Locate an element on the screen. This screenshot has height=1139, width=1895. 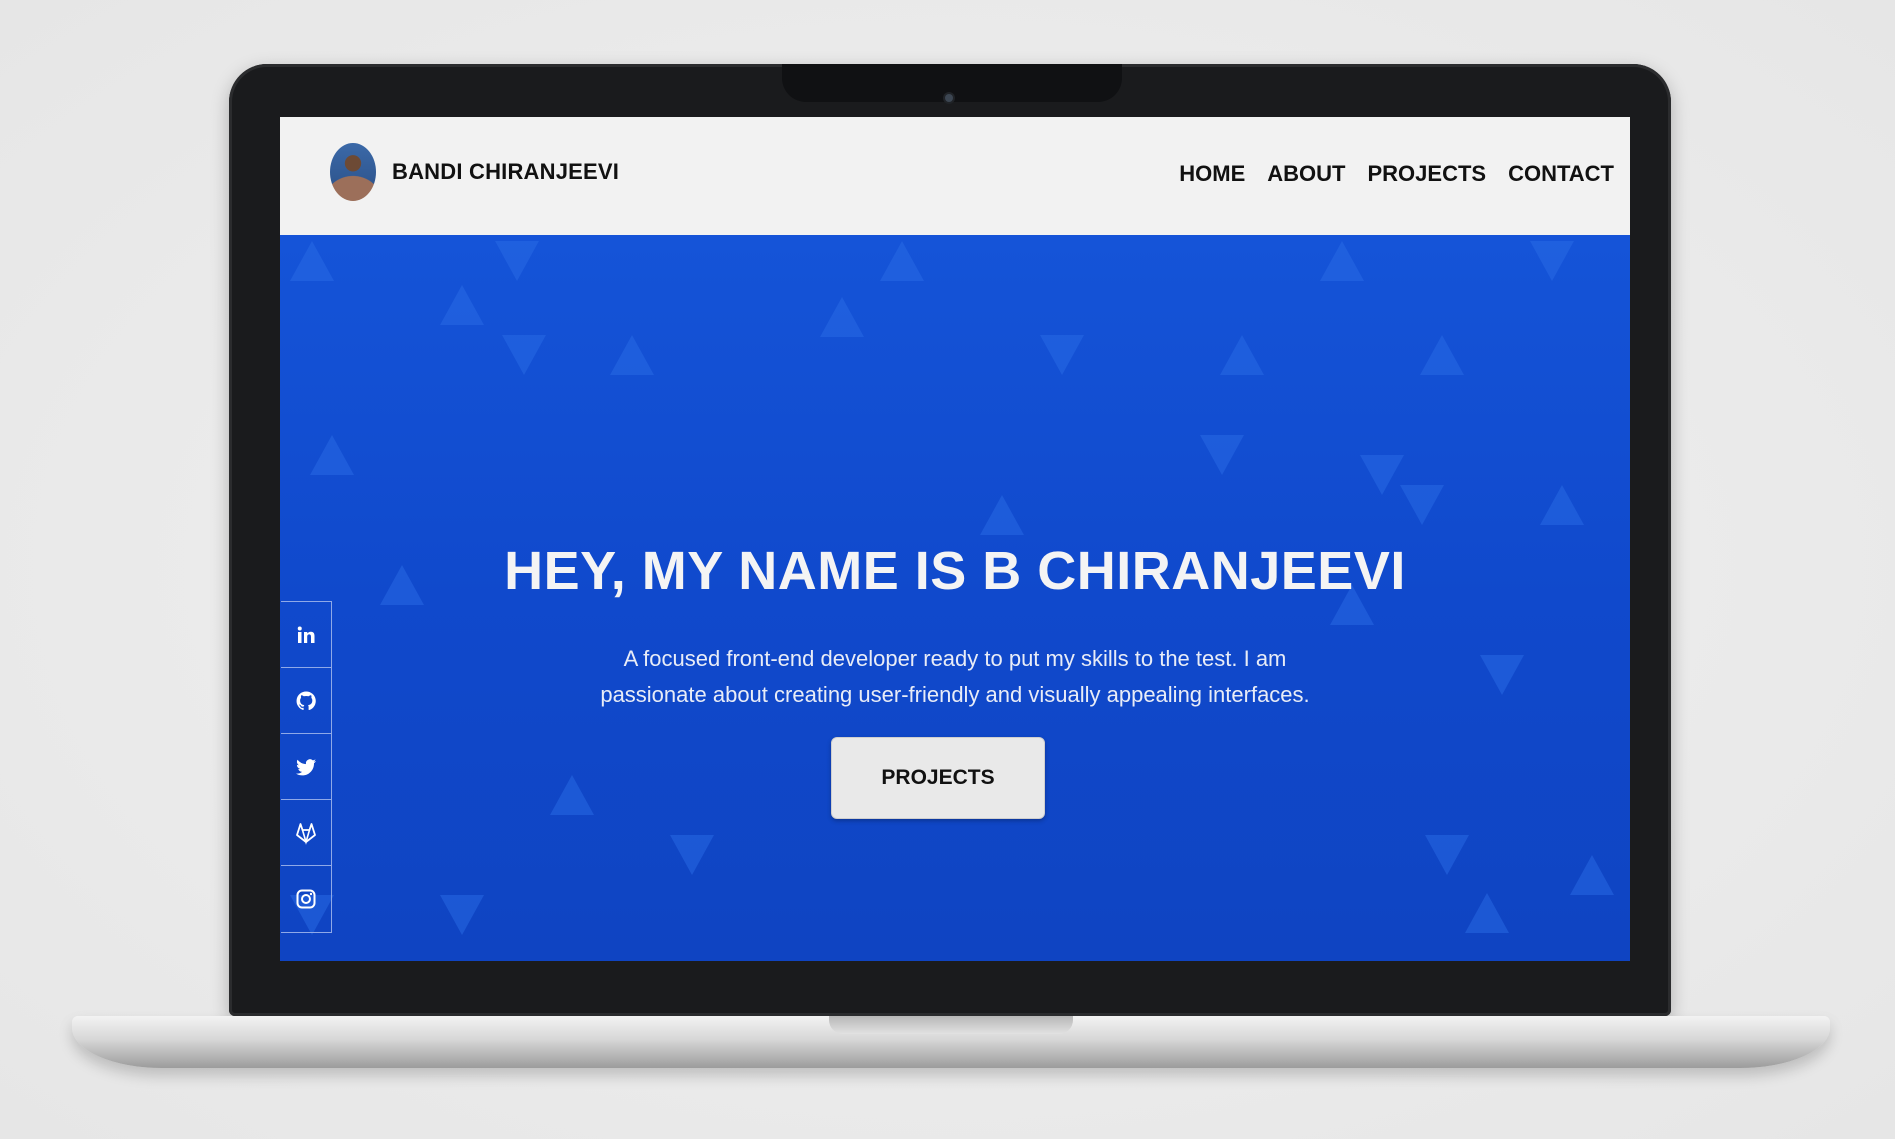
nav-link-home: HOME is located at coordinates (1212, 174).